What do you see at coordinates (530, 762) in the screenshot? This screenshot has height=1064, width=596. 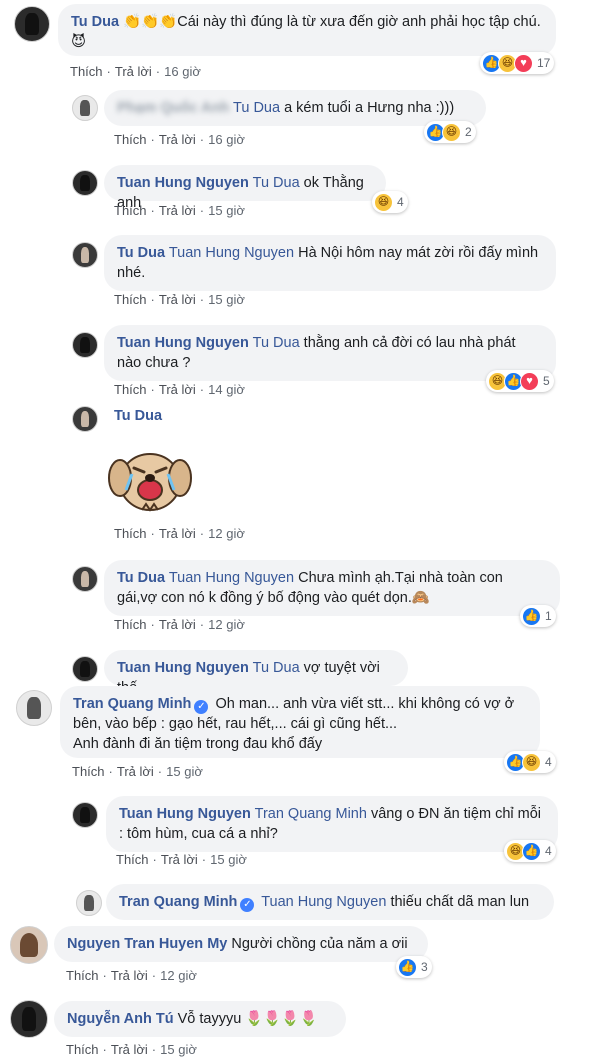 I see `reaction-summary: 👍 😆 4` at bounding box center [530, 762].